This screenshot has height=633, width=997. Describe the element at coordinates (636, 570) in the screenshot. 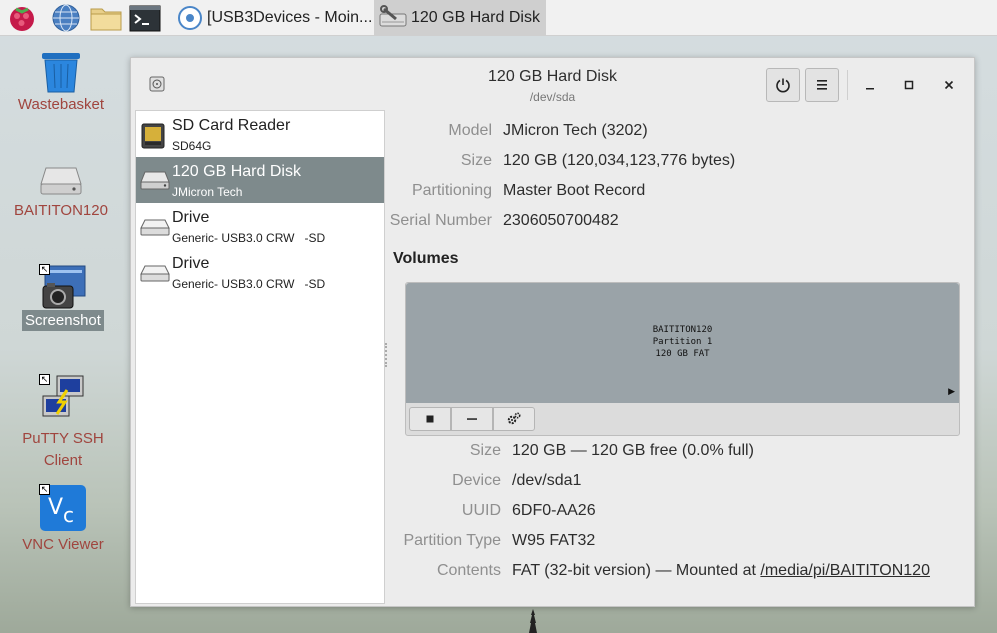

I see `contents-text: FAT (32-bit version) — Mounted at` at that location.